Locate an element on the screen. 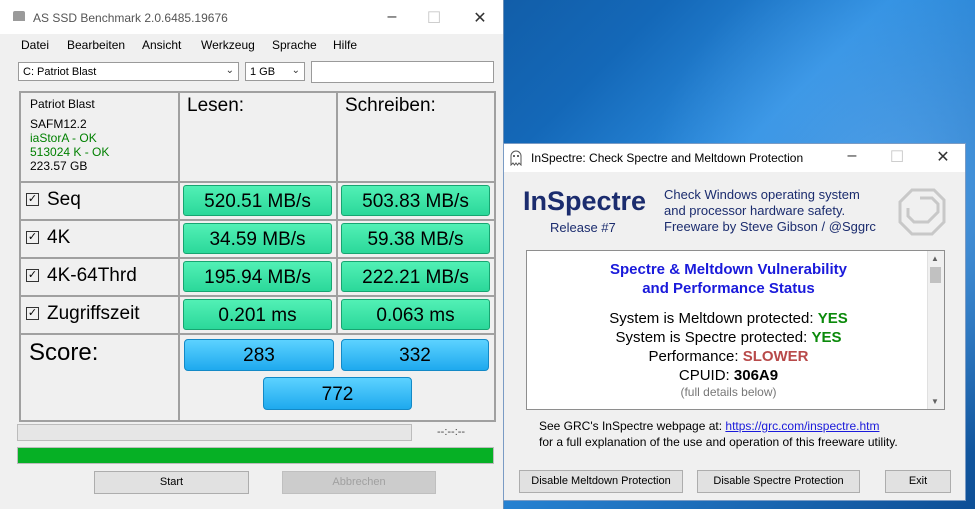  elapsed-time: --:--:-- is located at coordinates (451, 432).